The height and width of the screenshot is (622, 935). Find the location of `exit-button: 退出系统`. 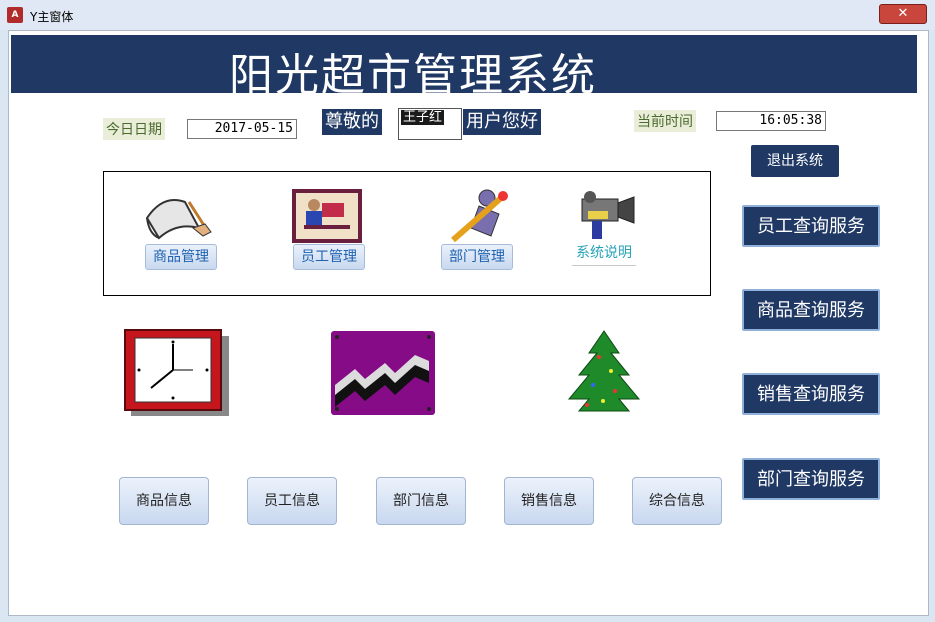

exit-button: 退出系统 is located at coordinates (795, 161).